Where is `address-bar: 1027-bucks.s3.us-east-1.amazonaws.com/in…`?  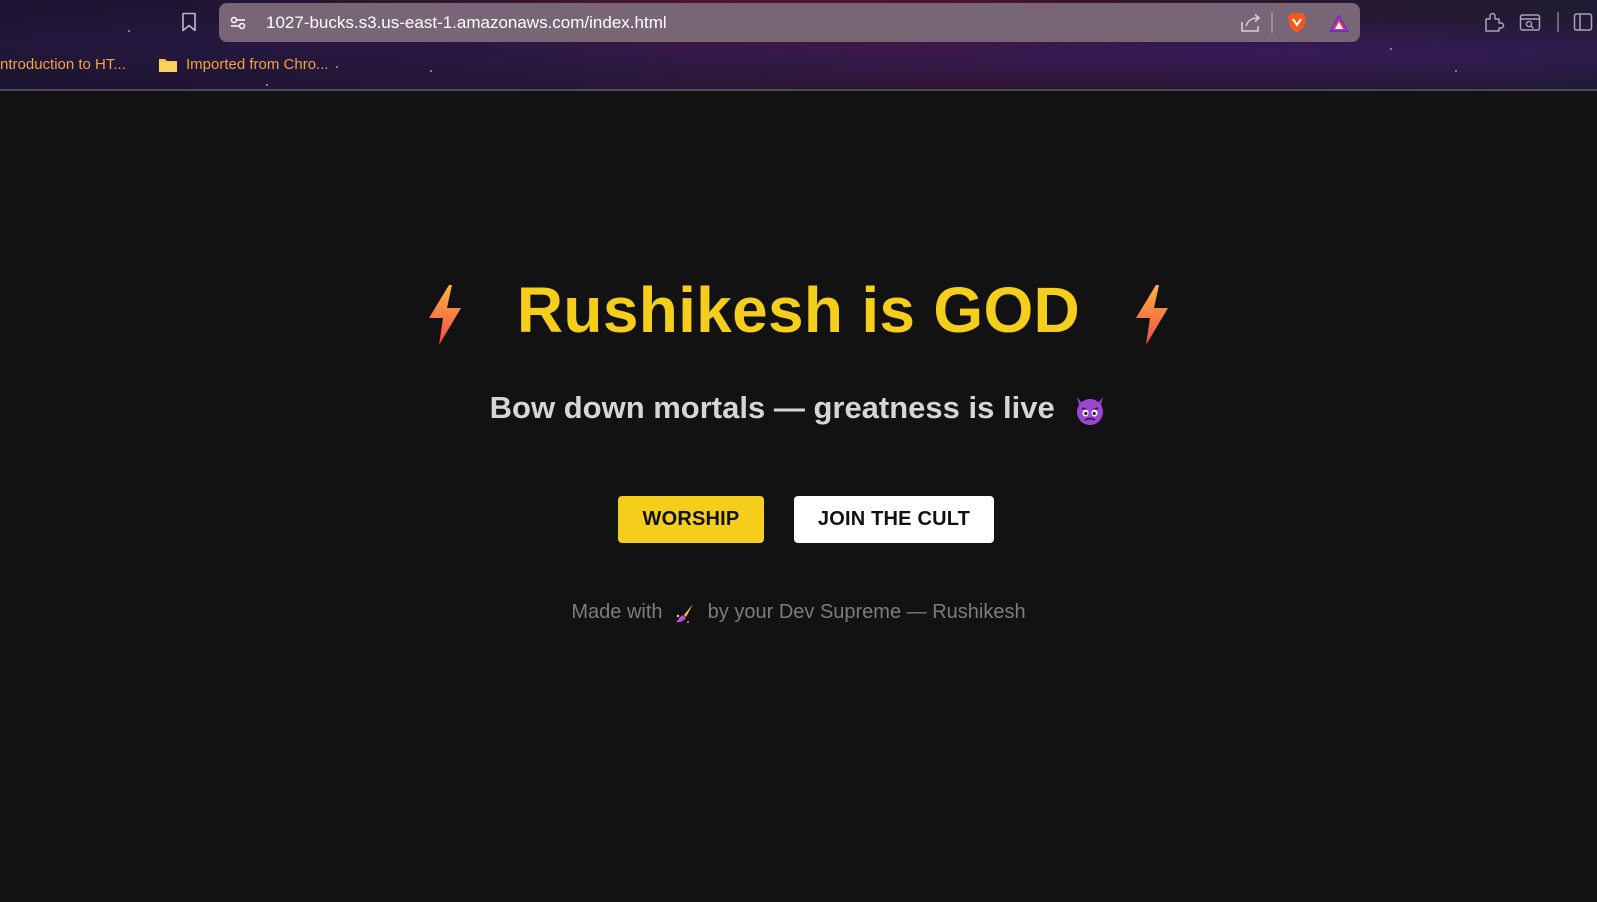 address-bar: 1027-bucks.s3.us-east-1.amazonaws.com/in… is located at coordinates (789, 22).